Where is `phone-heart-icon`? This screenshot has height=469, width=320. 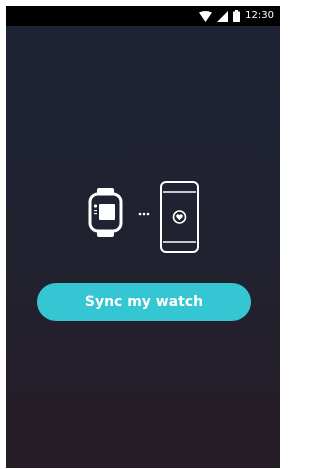
phone-heart-icon is located at coordinates (179, 217).